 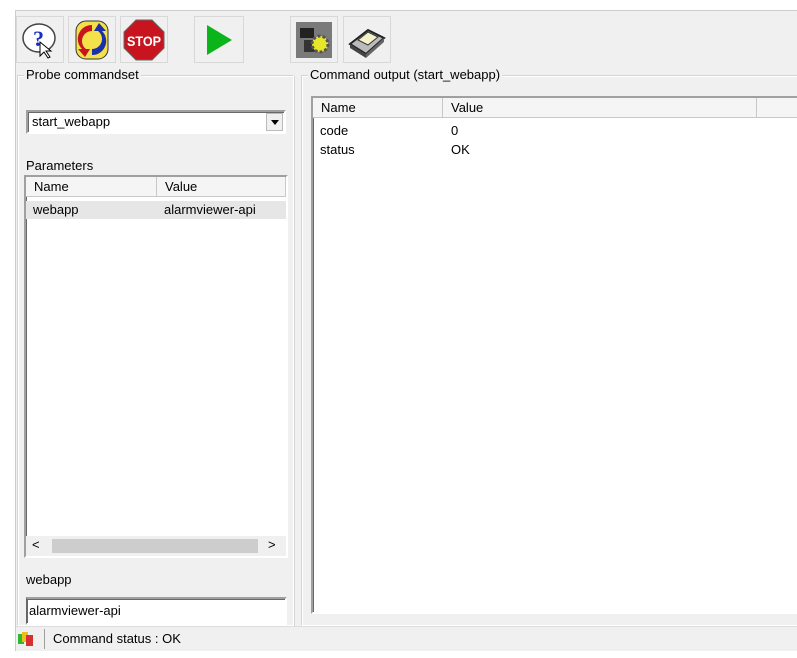 I want to click on param-name: webapp, so click(x=56, y=209).